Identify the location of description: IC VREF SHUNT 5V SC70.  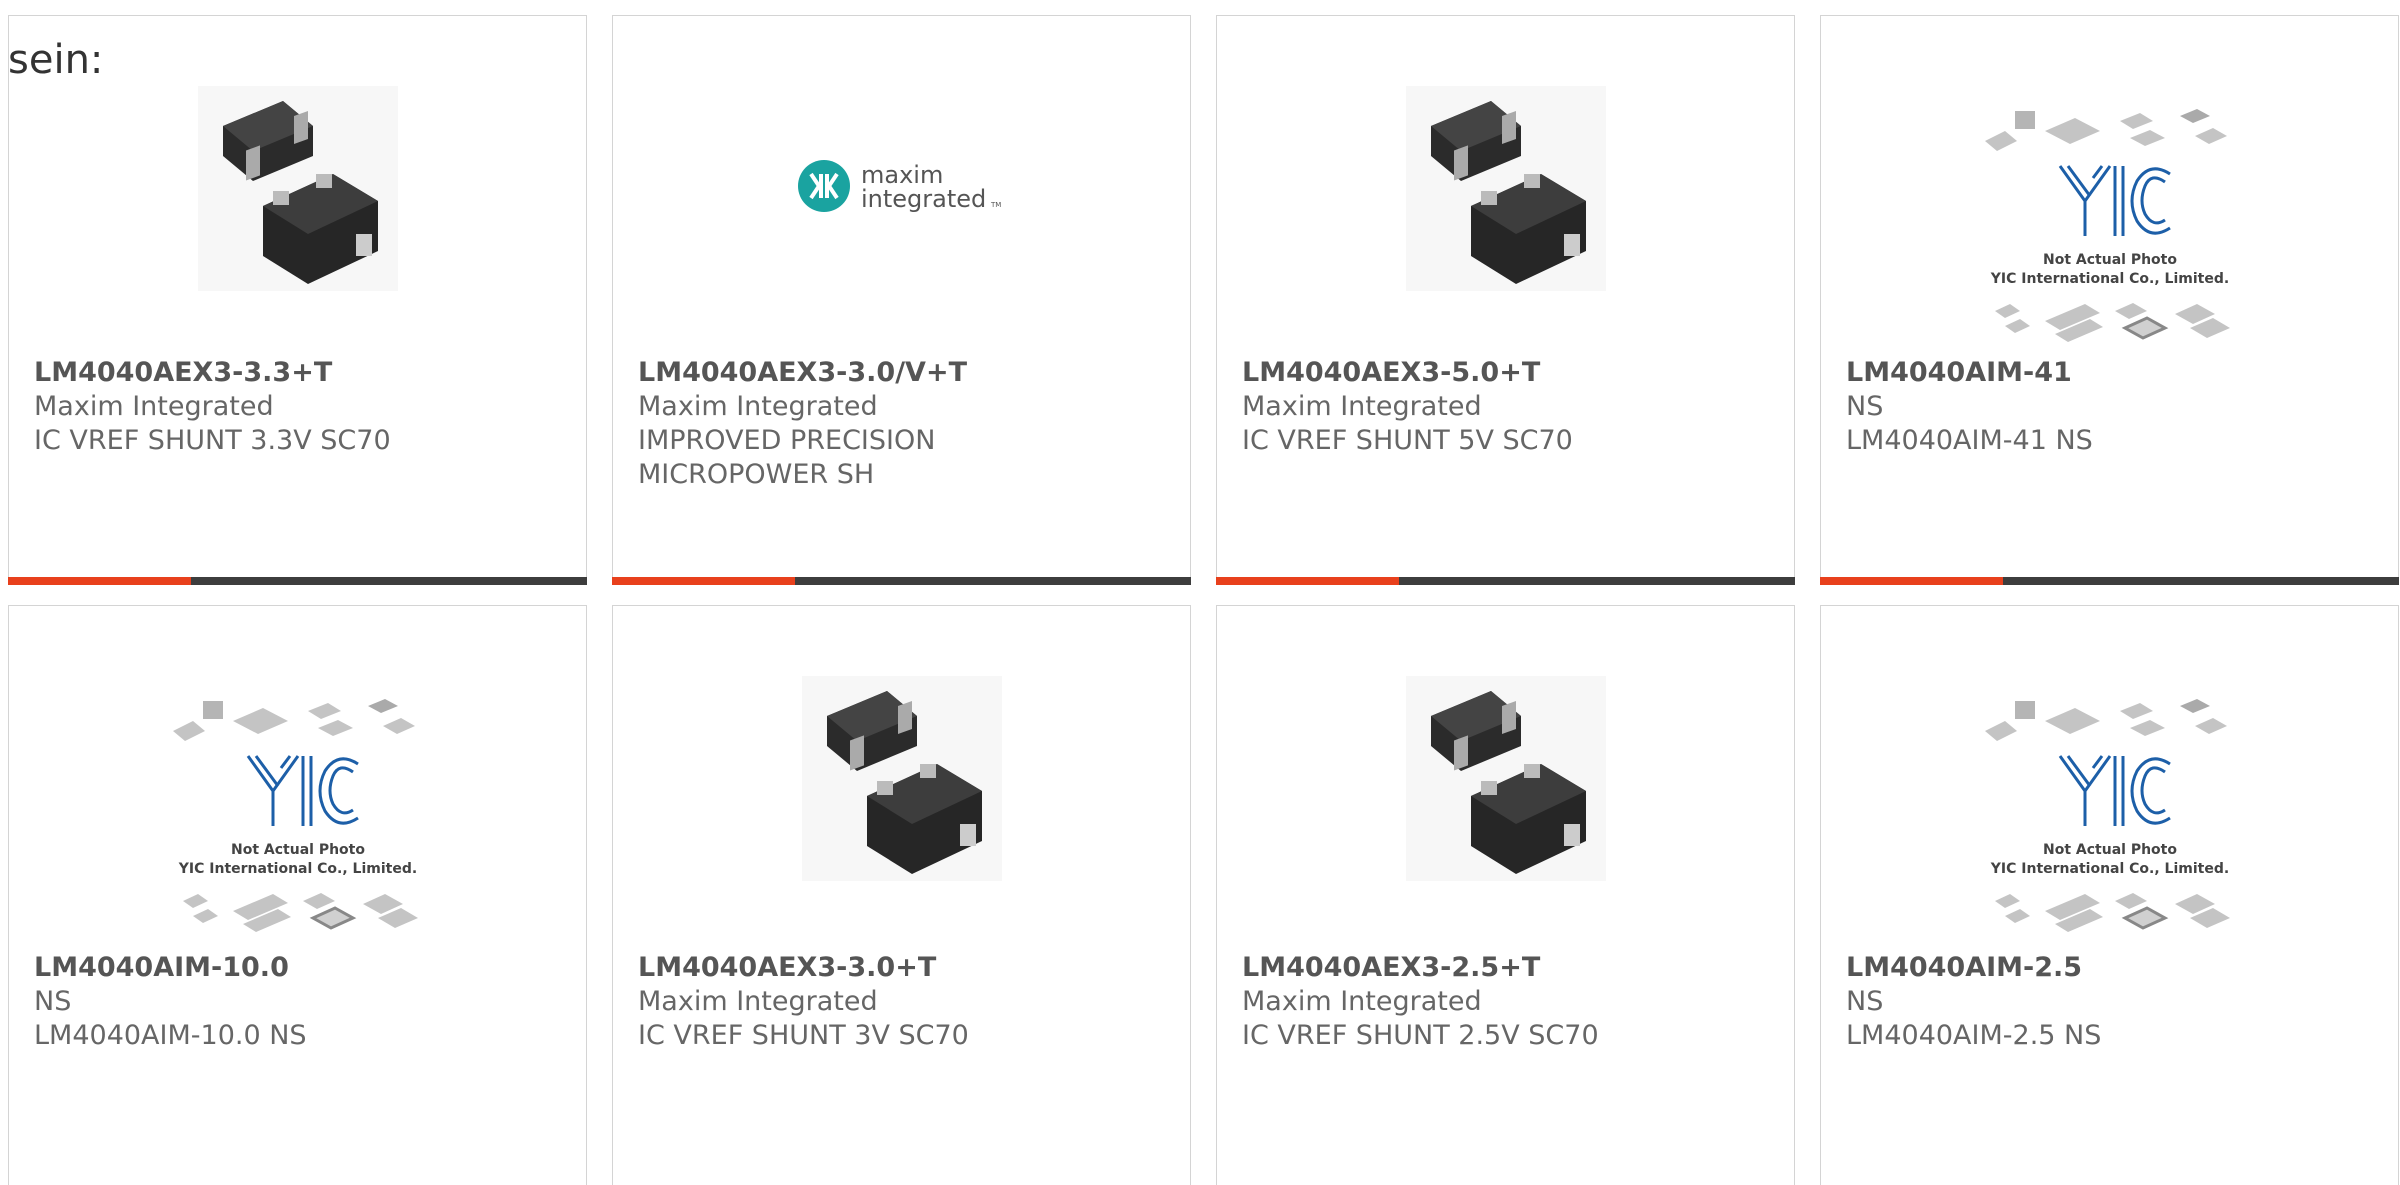
(1407, 440).